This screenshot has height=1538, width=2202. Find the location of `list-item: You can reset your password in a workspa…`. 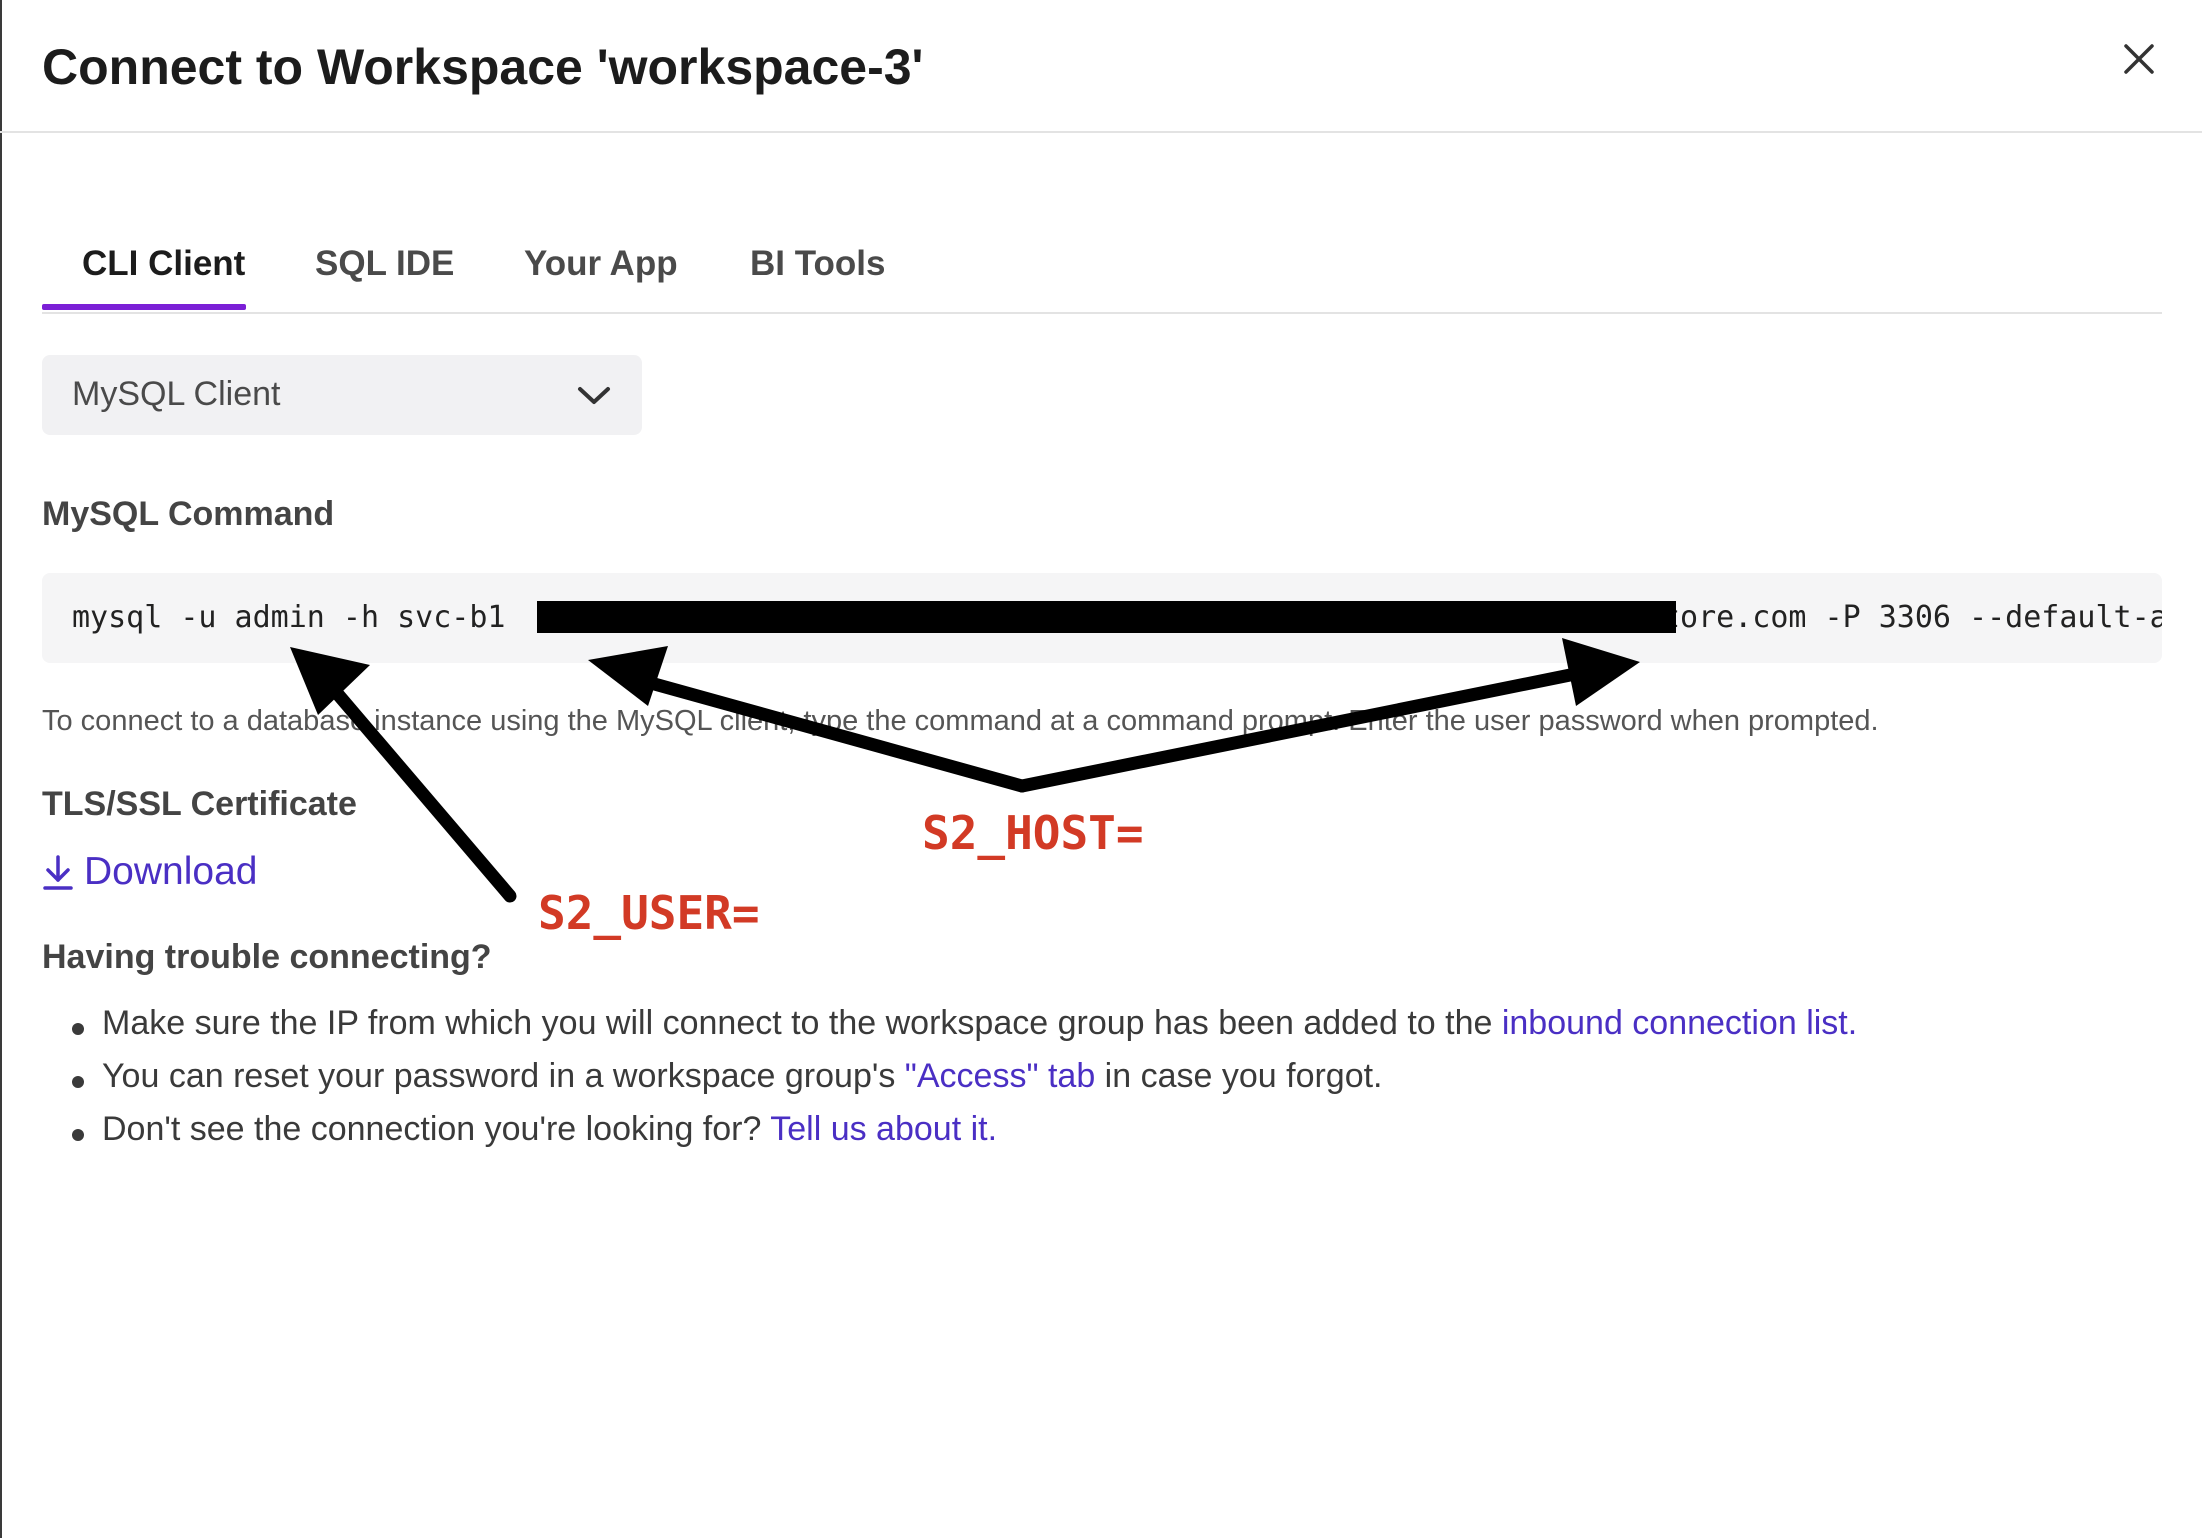

list-item: You can reset your password in a workspa… is located at coordinates (964, 1083).